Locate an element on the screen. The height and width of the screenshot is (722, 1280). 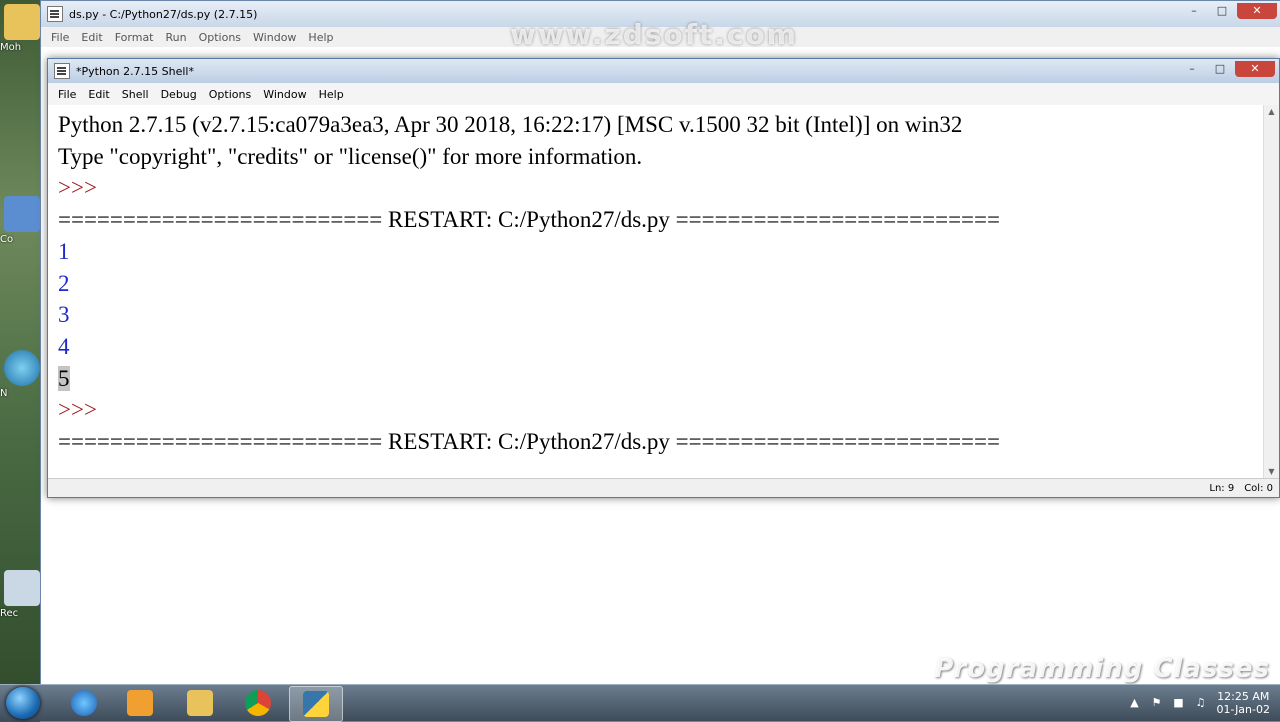
taskbar-explorer is located at coordinates (200, 703).